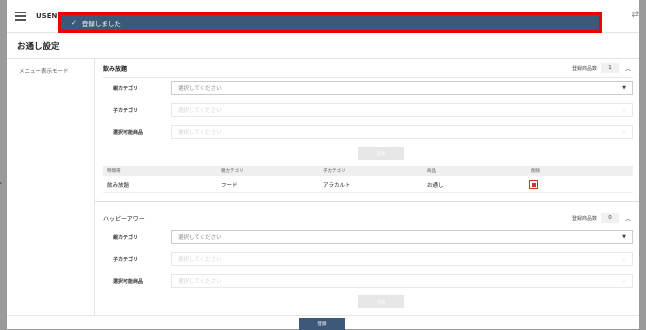 The height and width of the screenshot is (330, 646). What do you see at coordinates (20, 16) in the screenshot?
I see `menu-icon` at bounding box center [20, 16].